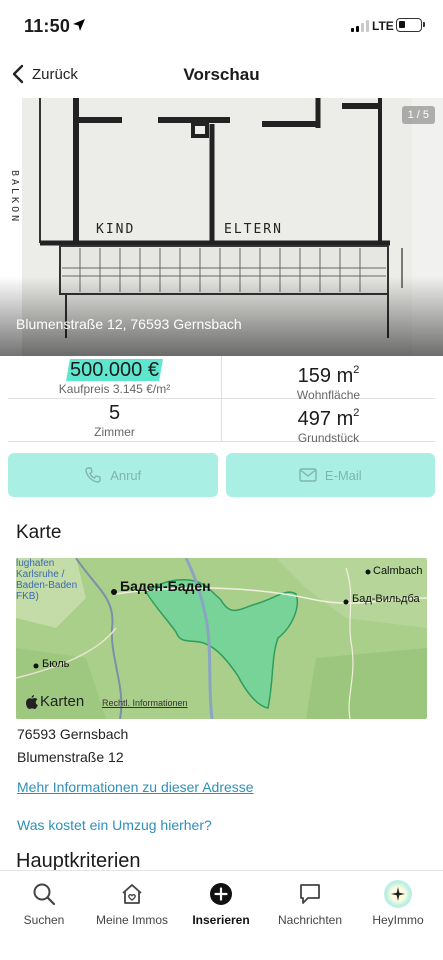 The width and height of the screenshot is (443, 960). Describe the element at coordinates (308, 475) in the screenshot. I see `envelope-icon` at that location.